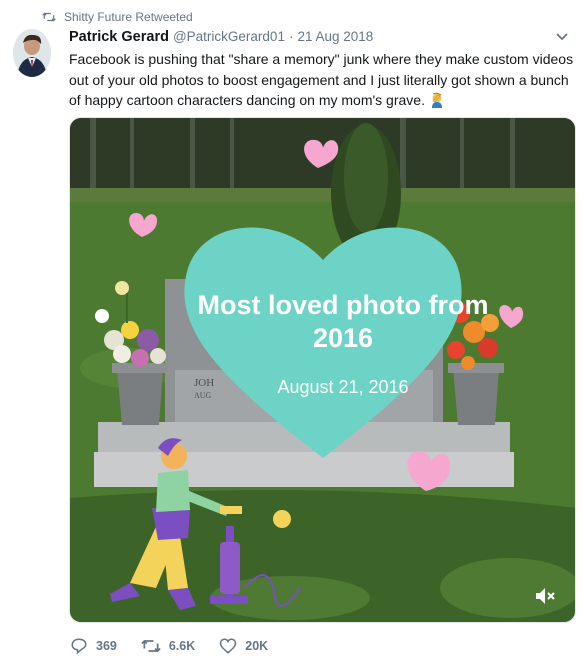 The image size is (585, 667). What do you see at coordinates (436, 100) in the screenshot?
I see `facepalm-emoji-icon` at bounding box center [436, 100].